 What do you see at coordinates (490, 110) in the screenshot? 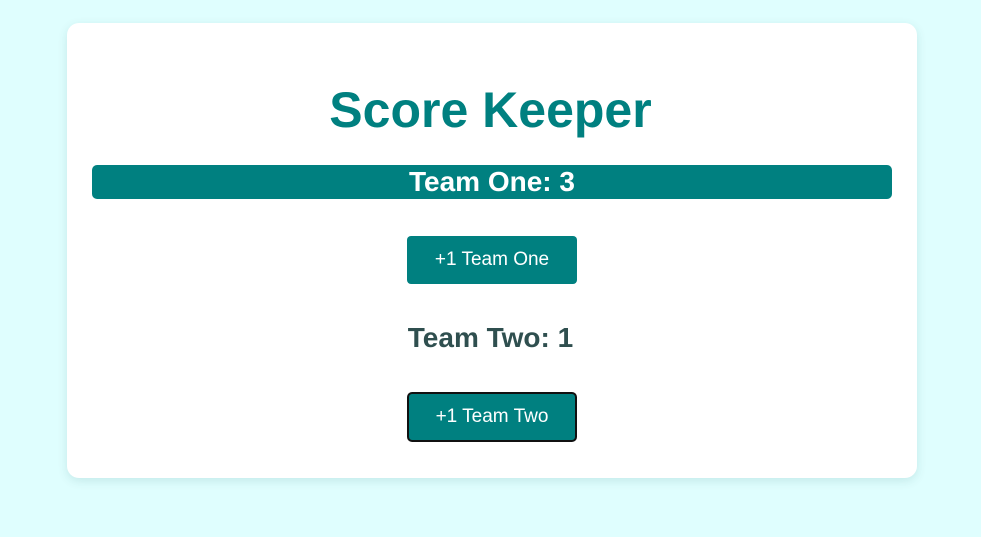
I see `page-title: Score Keeper` at bounding box center [490, 110].